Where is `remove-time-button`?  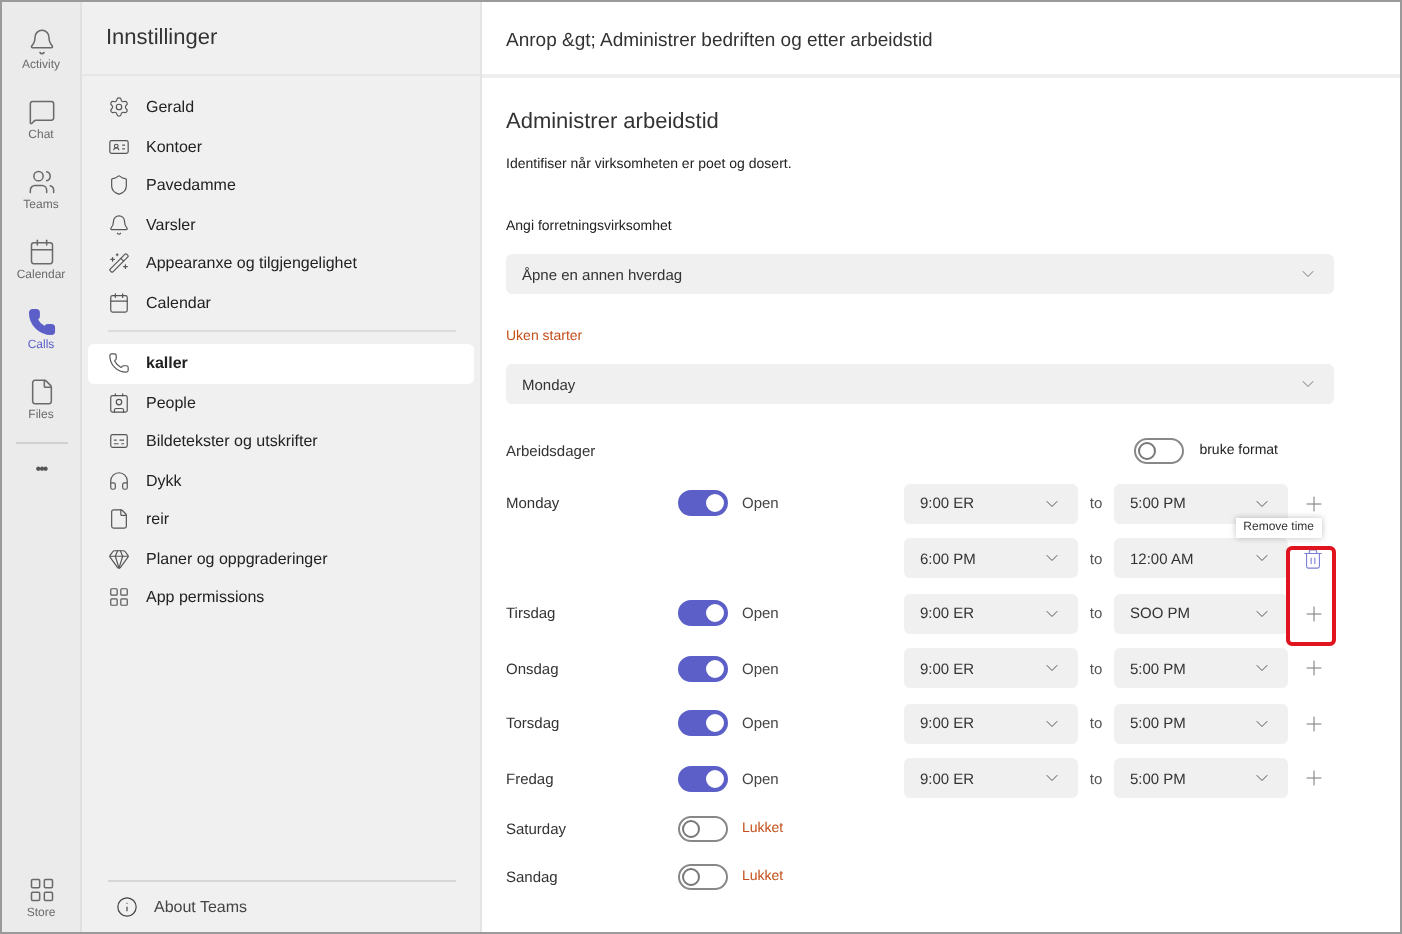 remove-time-button is located at coordinates (1313, 558).